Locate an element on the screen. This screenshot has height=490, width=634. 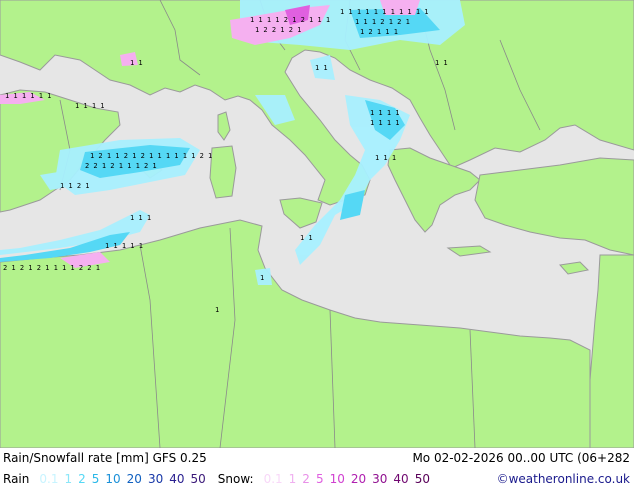
map-title: Rain/Snowfall rate [mm] GFS 0.25 is located at coordinates (105, 458).